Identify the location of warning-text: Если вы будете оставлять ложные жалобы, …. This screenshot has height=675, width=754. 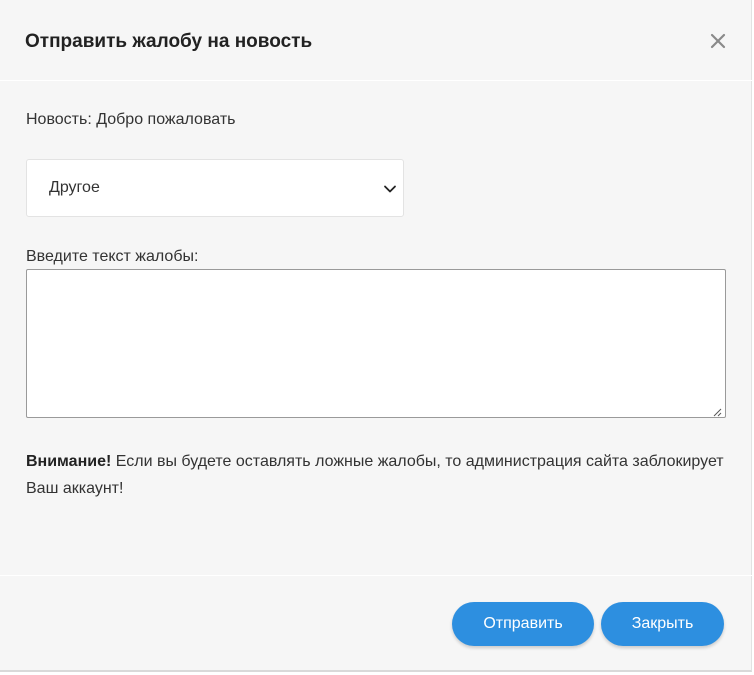
(375, 475).